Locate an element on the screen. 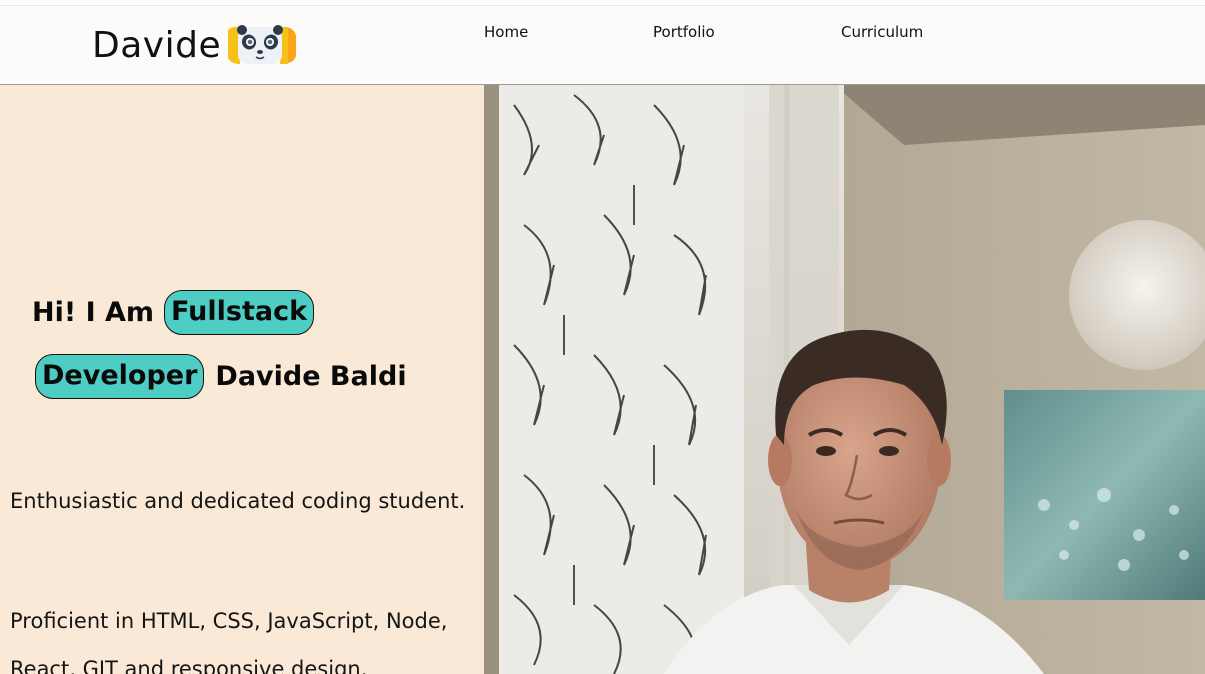 This screenshot has width=1205, height=674. brand: Davide is located at coordinates (197, 45).